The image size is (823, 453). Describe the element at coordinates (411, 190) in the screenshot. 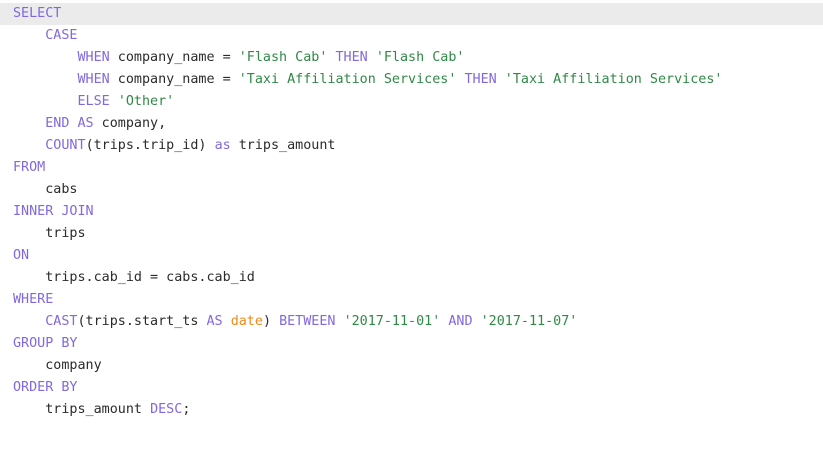

I see `code-line: cabs` at that location.